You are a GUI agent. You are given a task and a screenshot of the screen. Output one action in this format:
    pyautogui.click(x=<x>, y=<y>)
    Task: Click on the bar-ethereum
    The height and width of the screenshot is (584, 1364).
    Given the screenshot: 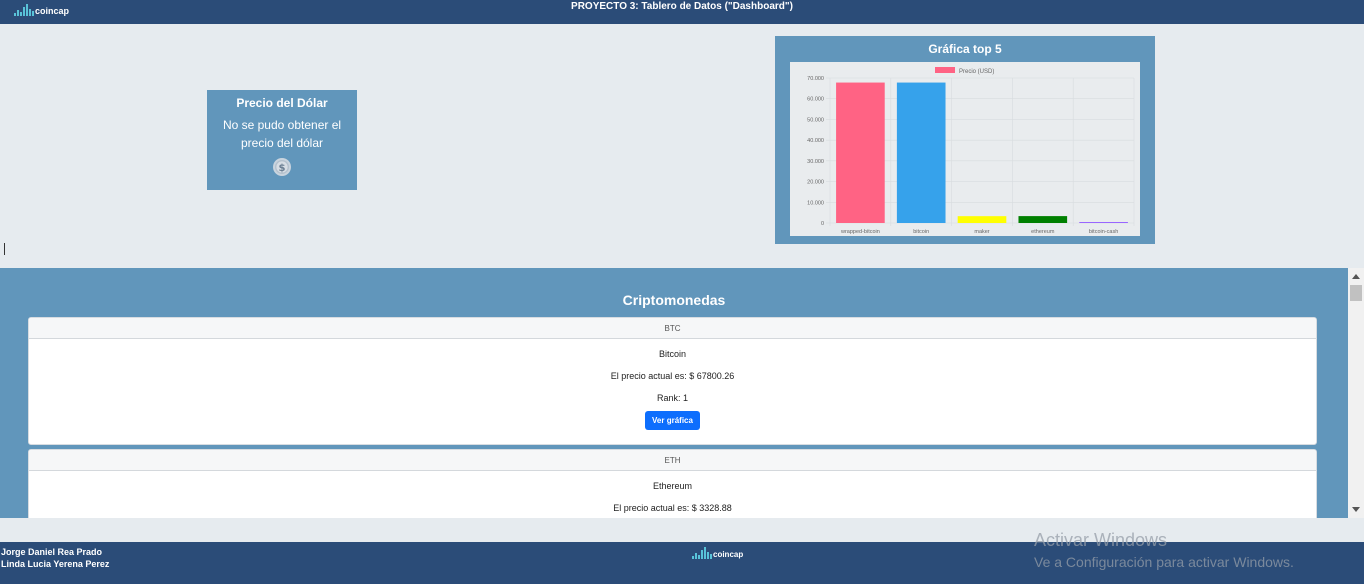 What is the action you would take?
    pyautogui.click(x=1043, y=219)
    